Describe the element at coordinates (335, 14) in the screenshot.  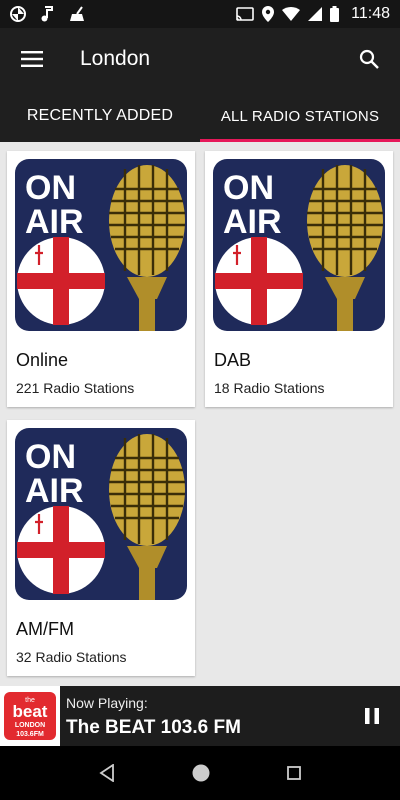
I see `battery-icon` at that location.